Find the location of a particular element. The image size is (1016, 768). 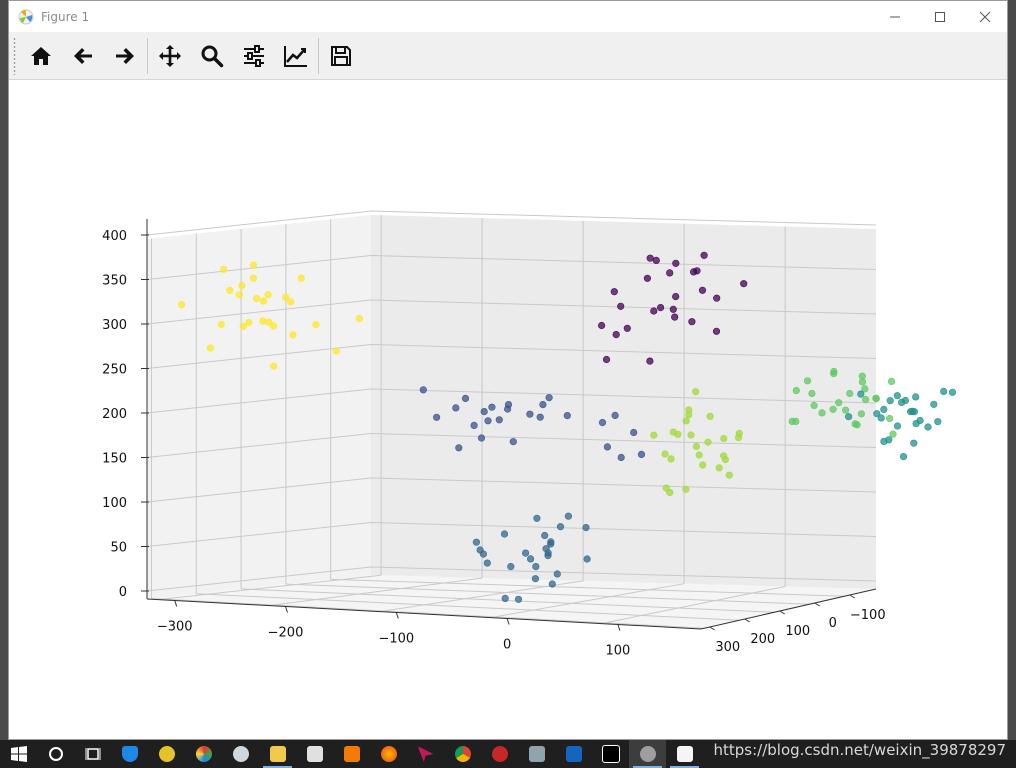

home-button is located at coordinates (41, 56).